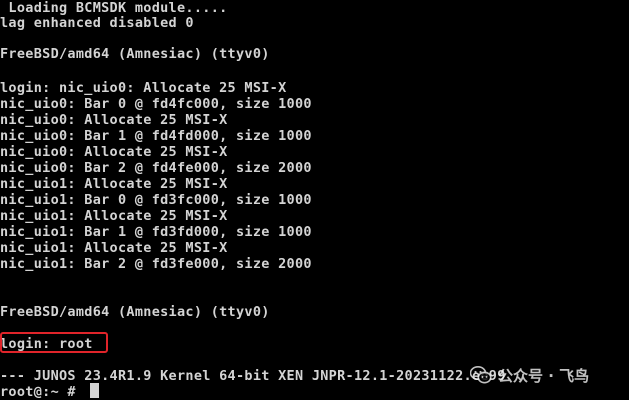 The width and height of the screenshot is (629, 400). Describe the element at coordinates (42, 392) in the screenshot. I see `console-line-25: root@:~ #` at that location.